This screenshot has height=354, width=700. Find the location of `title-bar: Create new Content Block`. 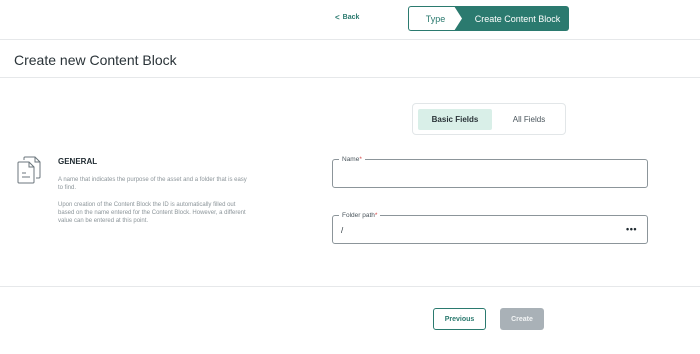

title-bar: Create new Content Block is located at coordinates (350, 59).